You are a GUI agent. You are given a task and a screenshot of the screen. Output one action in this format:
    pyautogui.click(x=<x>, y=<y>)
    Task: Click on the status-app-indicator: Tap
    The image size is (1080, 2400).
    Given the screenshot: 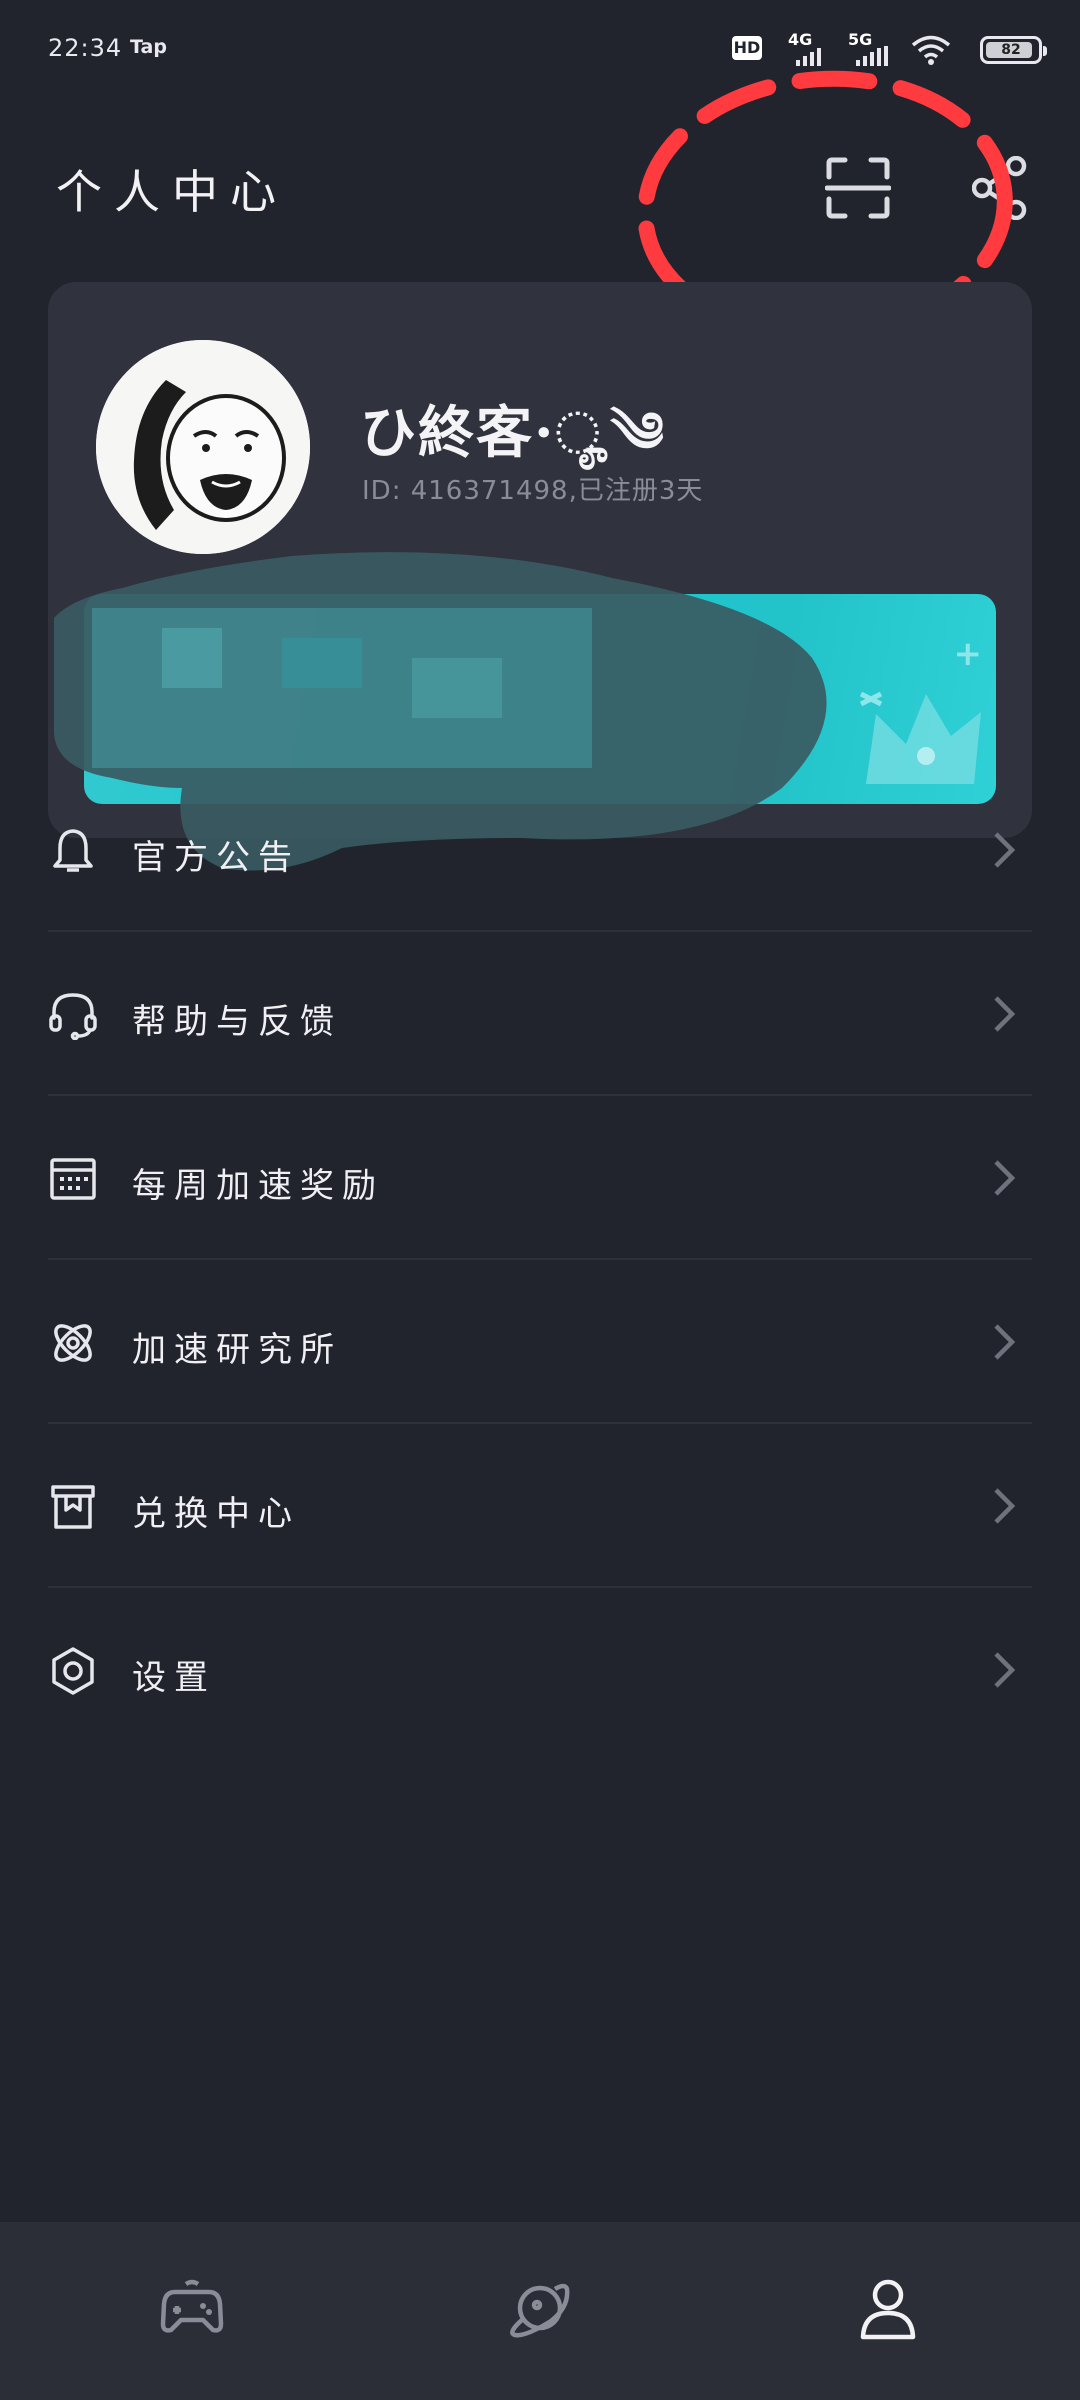 What is the action you would take?
    pyautogui.click(x=148, y=47)
    